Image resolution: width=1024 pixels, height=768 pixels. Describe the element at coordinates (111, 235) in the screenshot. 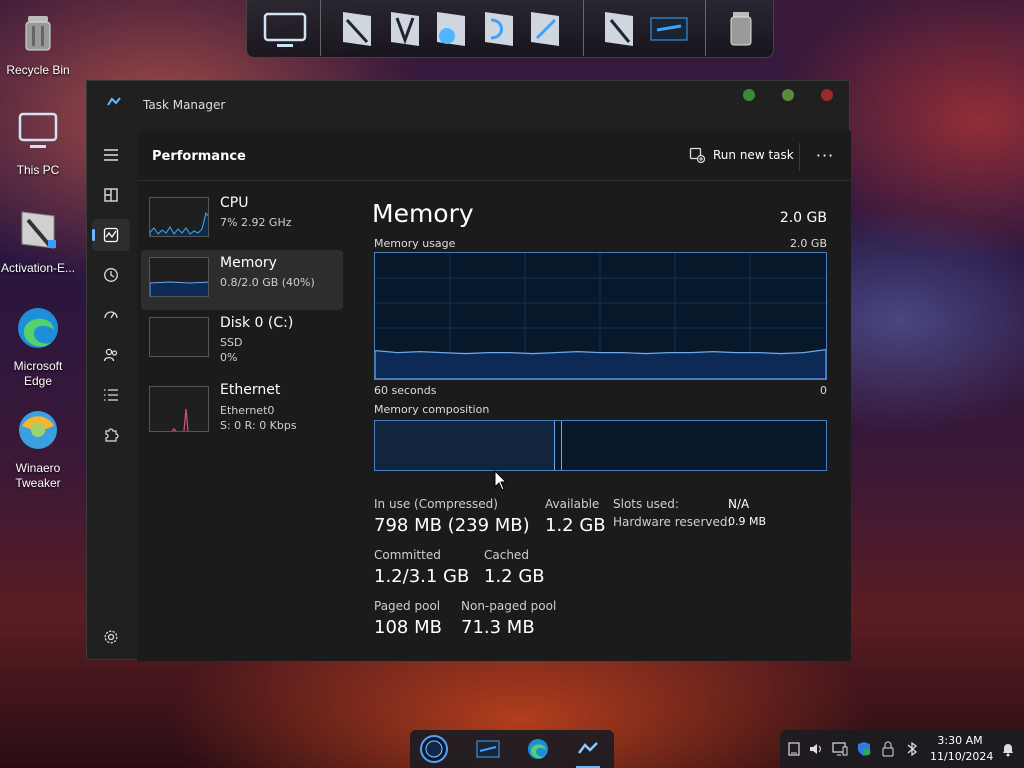

I see `nav-performance` at that location.